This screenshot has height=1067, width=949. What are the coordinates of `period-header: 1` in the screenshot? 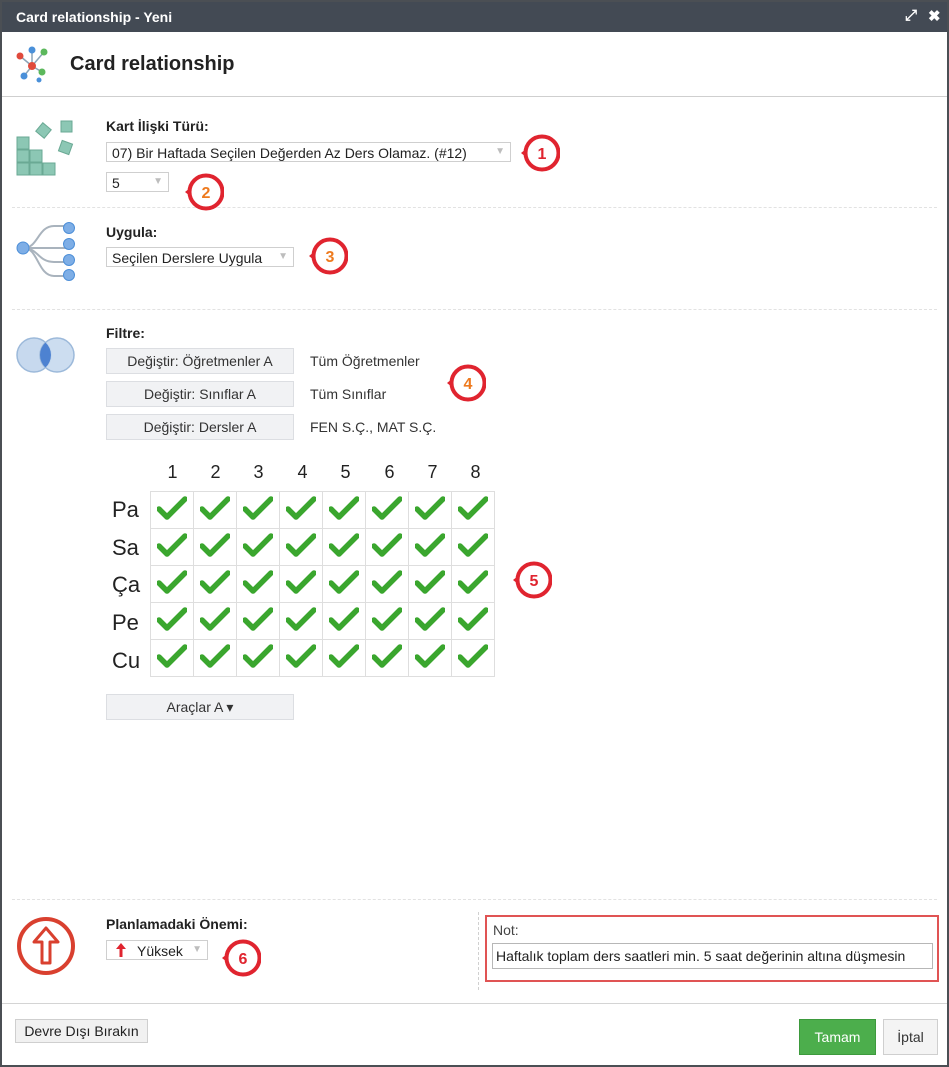 It's located at (172, 472).